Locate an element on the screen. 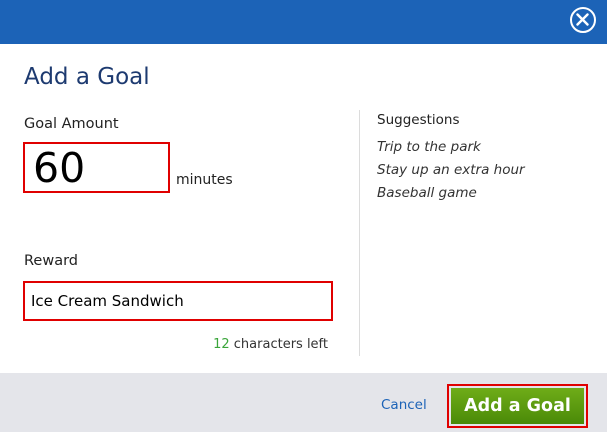  close-icon is located at coordinates (583, 20).